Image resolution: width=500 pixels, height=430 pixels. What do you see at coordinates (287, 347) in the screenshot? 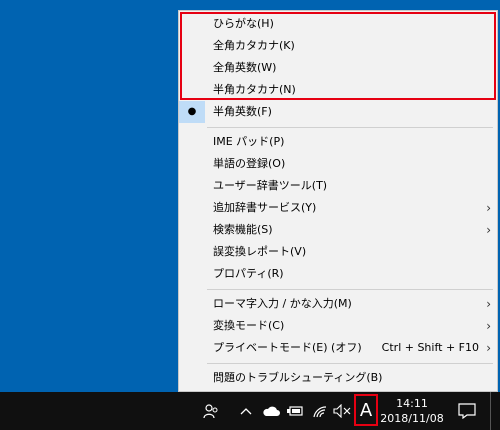
I see `menu-item-label: プライベートモード(E) (オフ)` at bounding box center [287, 347].